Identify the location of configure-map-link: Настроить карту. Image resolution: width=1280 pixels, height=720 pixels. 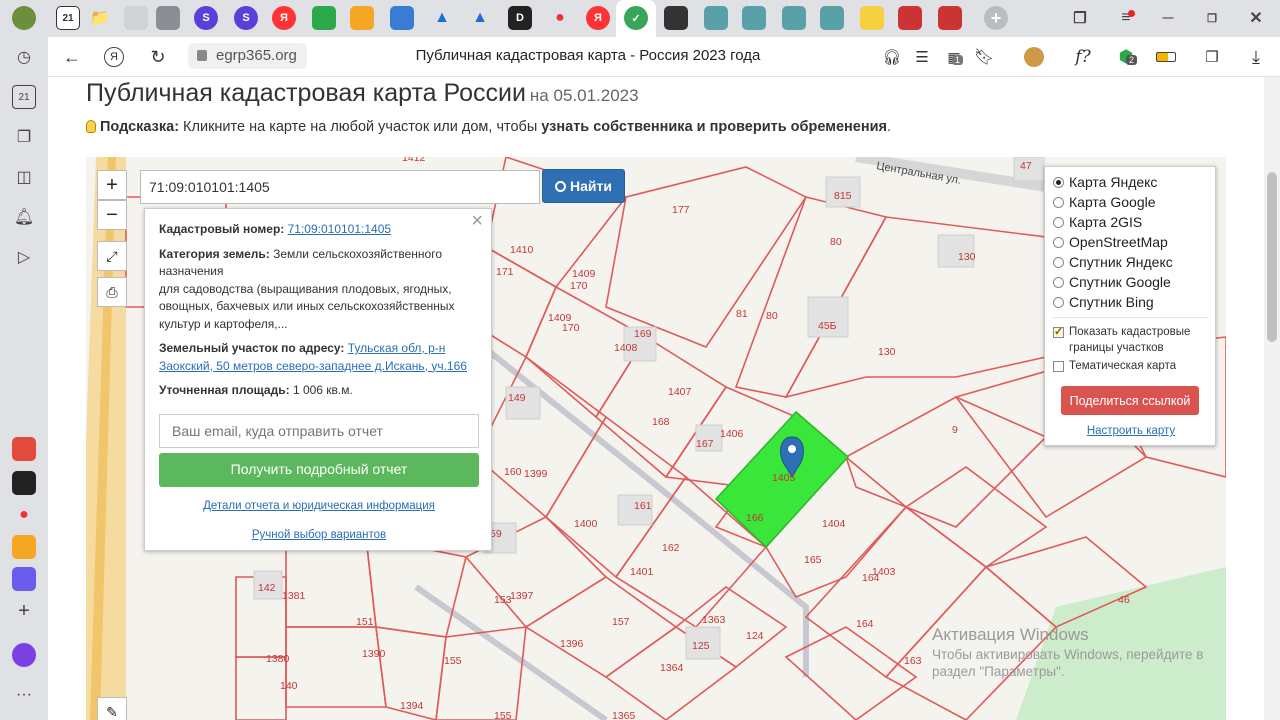
(1131, 431).